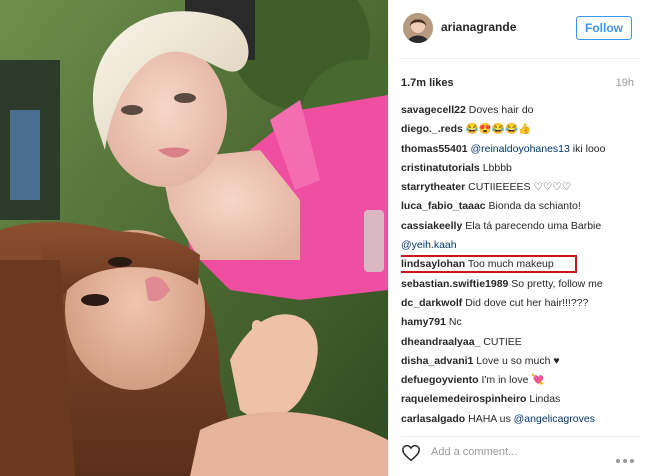  What do you see at coordinates (555, 283) in the screenshot?
I see `comment-text: So pretty, follow me` at bounding box center [555, 283].